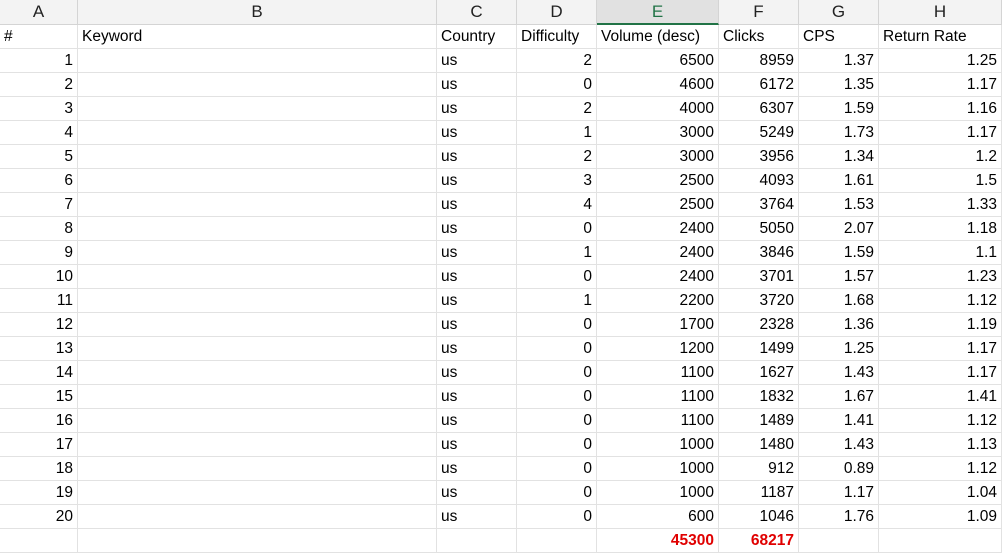 Image resolution: width=1002 pixels, height=553 pixels. Describe the element at coordinates (39, 373) in the screenshot. I see `cell-a: 14` at that location.